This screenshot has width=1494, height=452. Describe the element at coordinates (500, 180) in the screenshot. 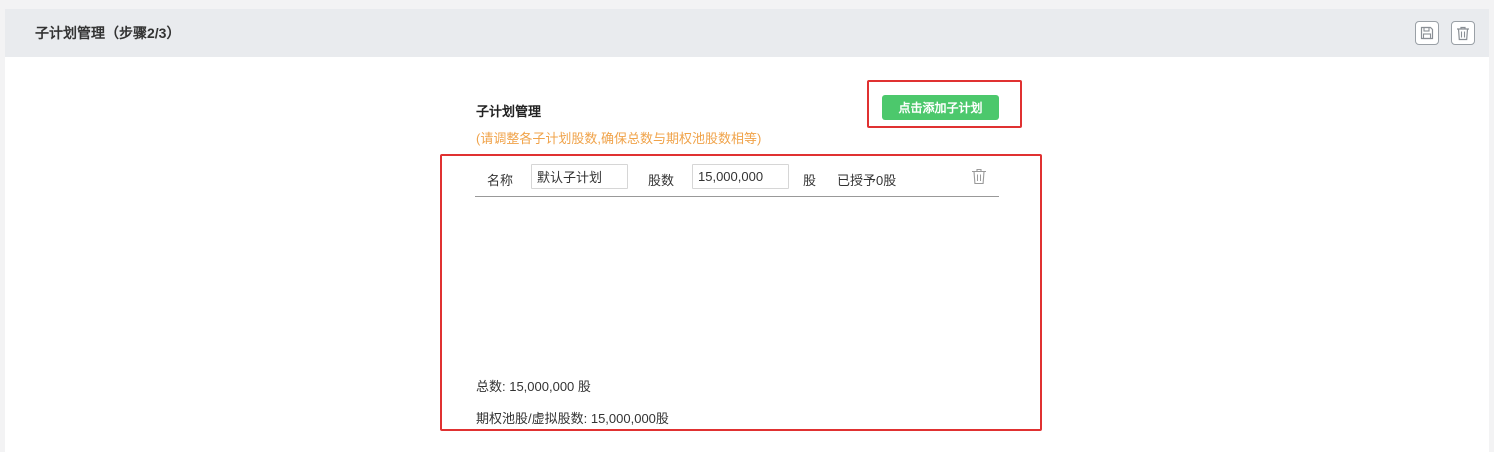

I see `name-label: 名称` at that location.